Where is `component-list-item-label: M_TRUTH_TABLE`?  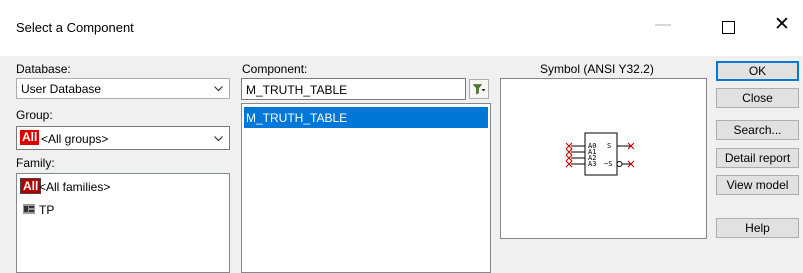 component-list-item-label: M_TRUTH_TABLE is located at coordinates (297, 118).